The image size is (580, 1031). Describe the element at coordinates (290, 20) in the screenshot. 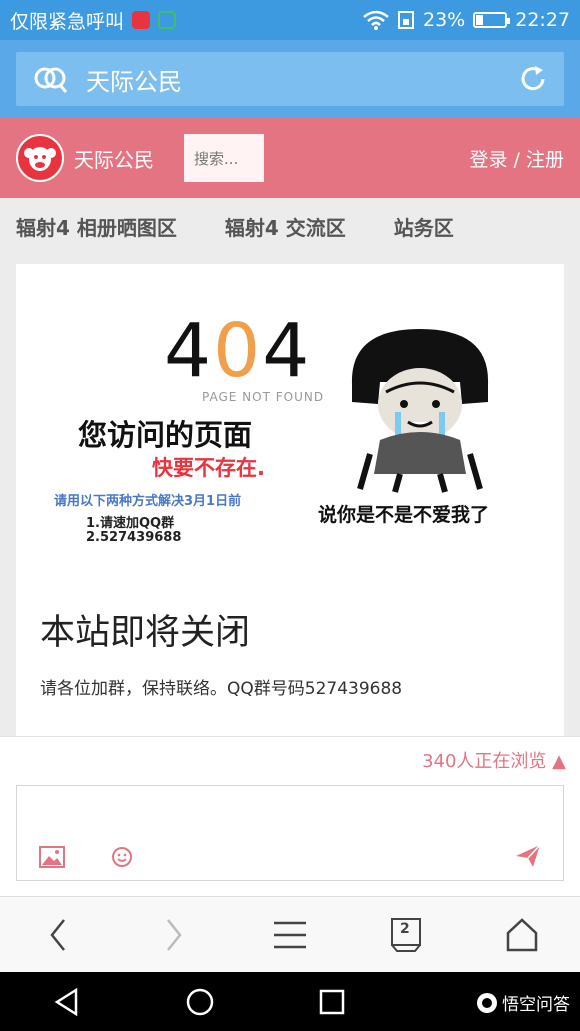

I see `status-bar: 仅限紧急呼叫 23% 22:27` at that location.